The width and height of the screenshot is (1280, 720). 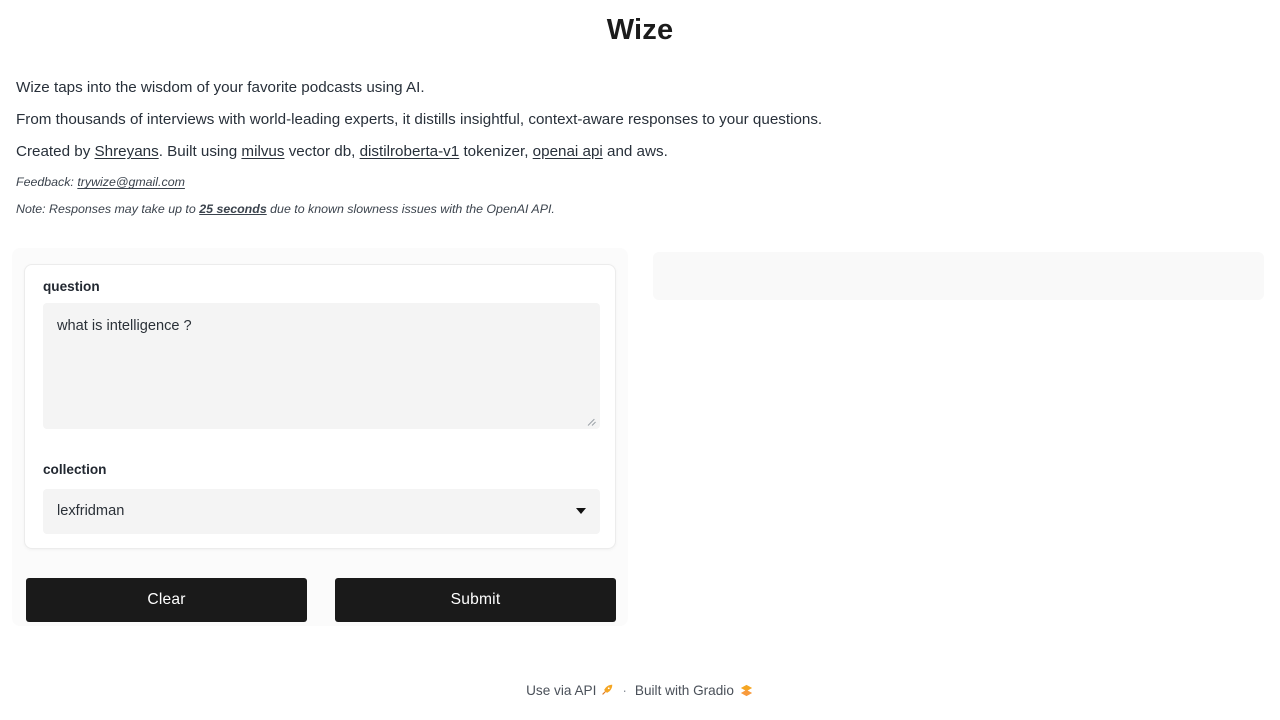 What do you see at coordinates (746, 692) in the screenshot?
I see `gradio-logo-icon` at bounding box center [746, 692].